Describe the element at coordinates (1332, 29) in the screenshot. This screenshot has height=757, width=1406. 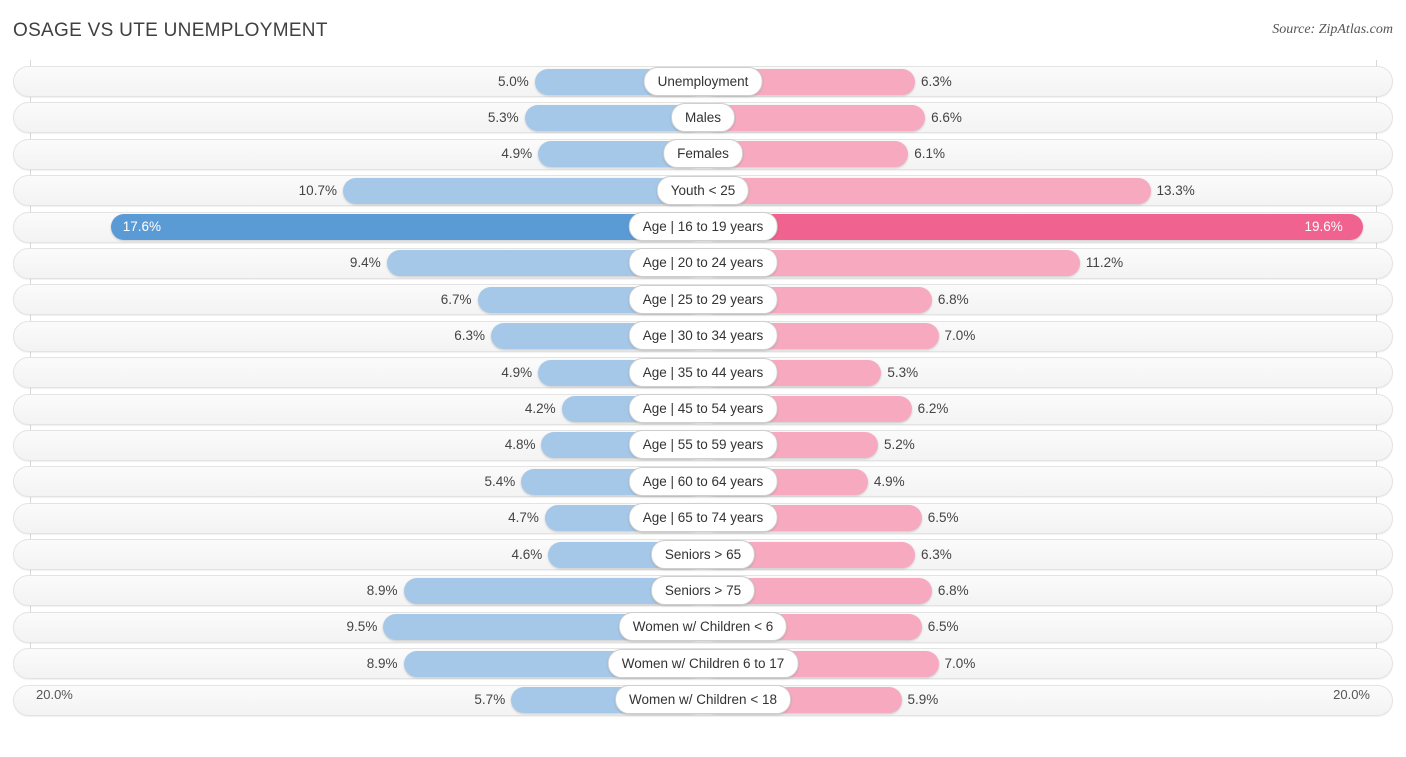
I see `source-attribution: Source: ZipAtlas.com` at that location.